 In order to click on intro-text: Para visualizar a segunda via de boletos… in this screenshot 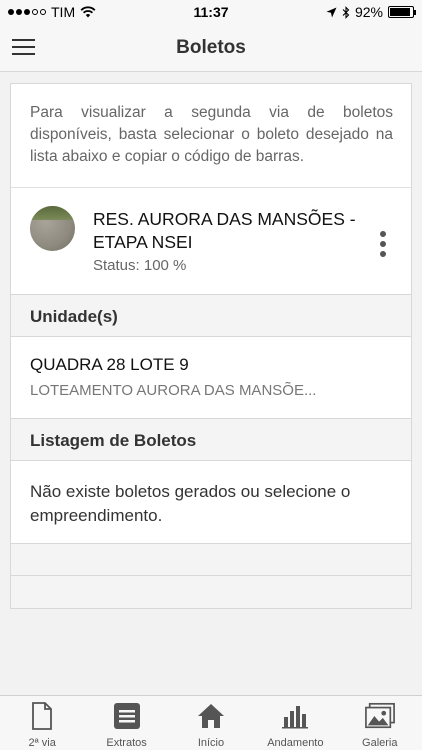, I will do `click(211, 136)`.